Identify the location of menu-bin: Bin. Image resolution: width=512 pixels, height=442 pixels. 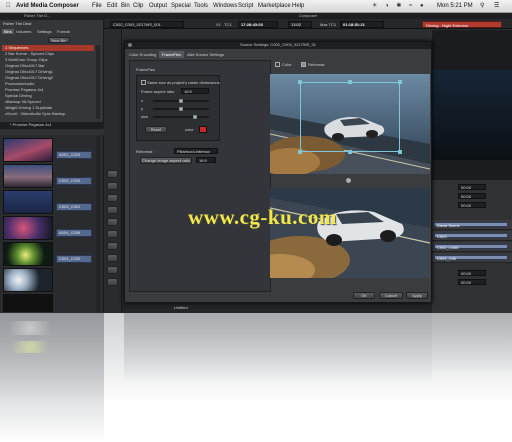
(125, 6).